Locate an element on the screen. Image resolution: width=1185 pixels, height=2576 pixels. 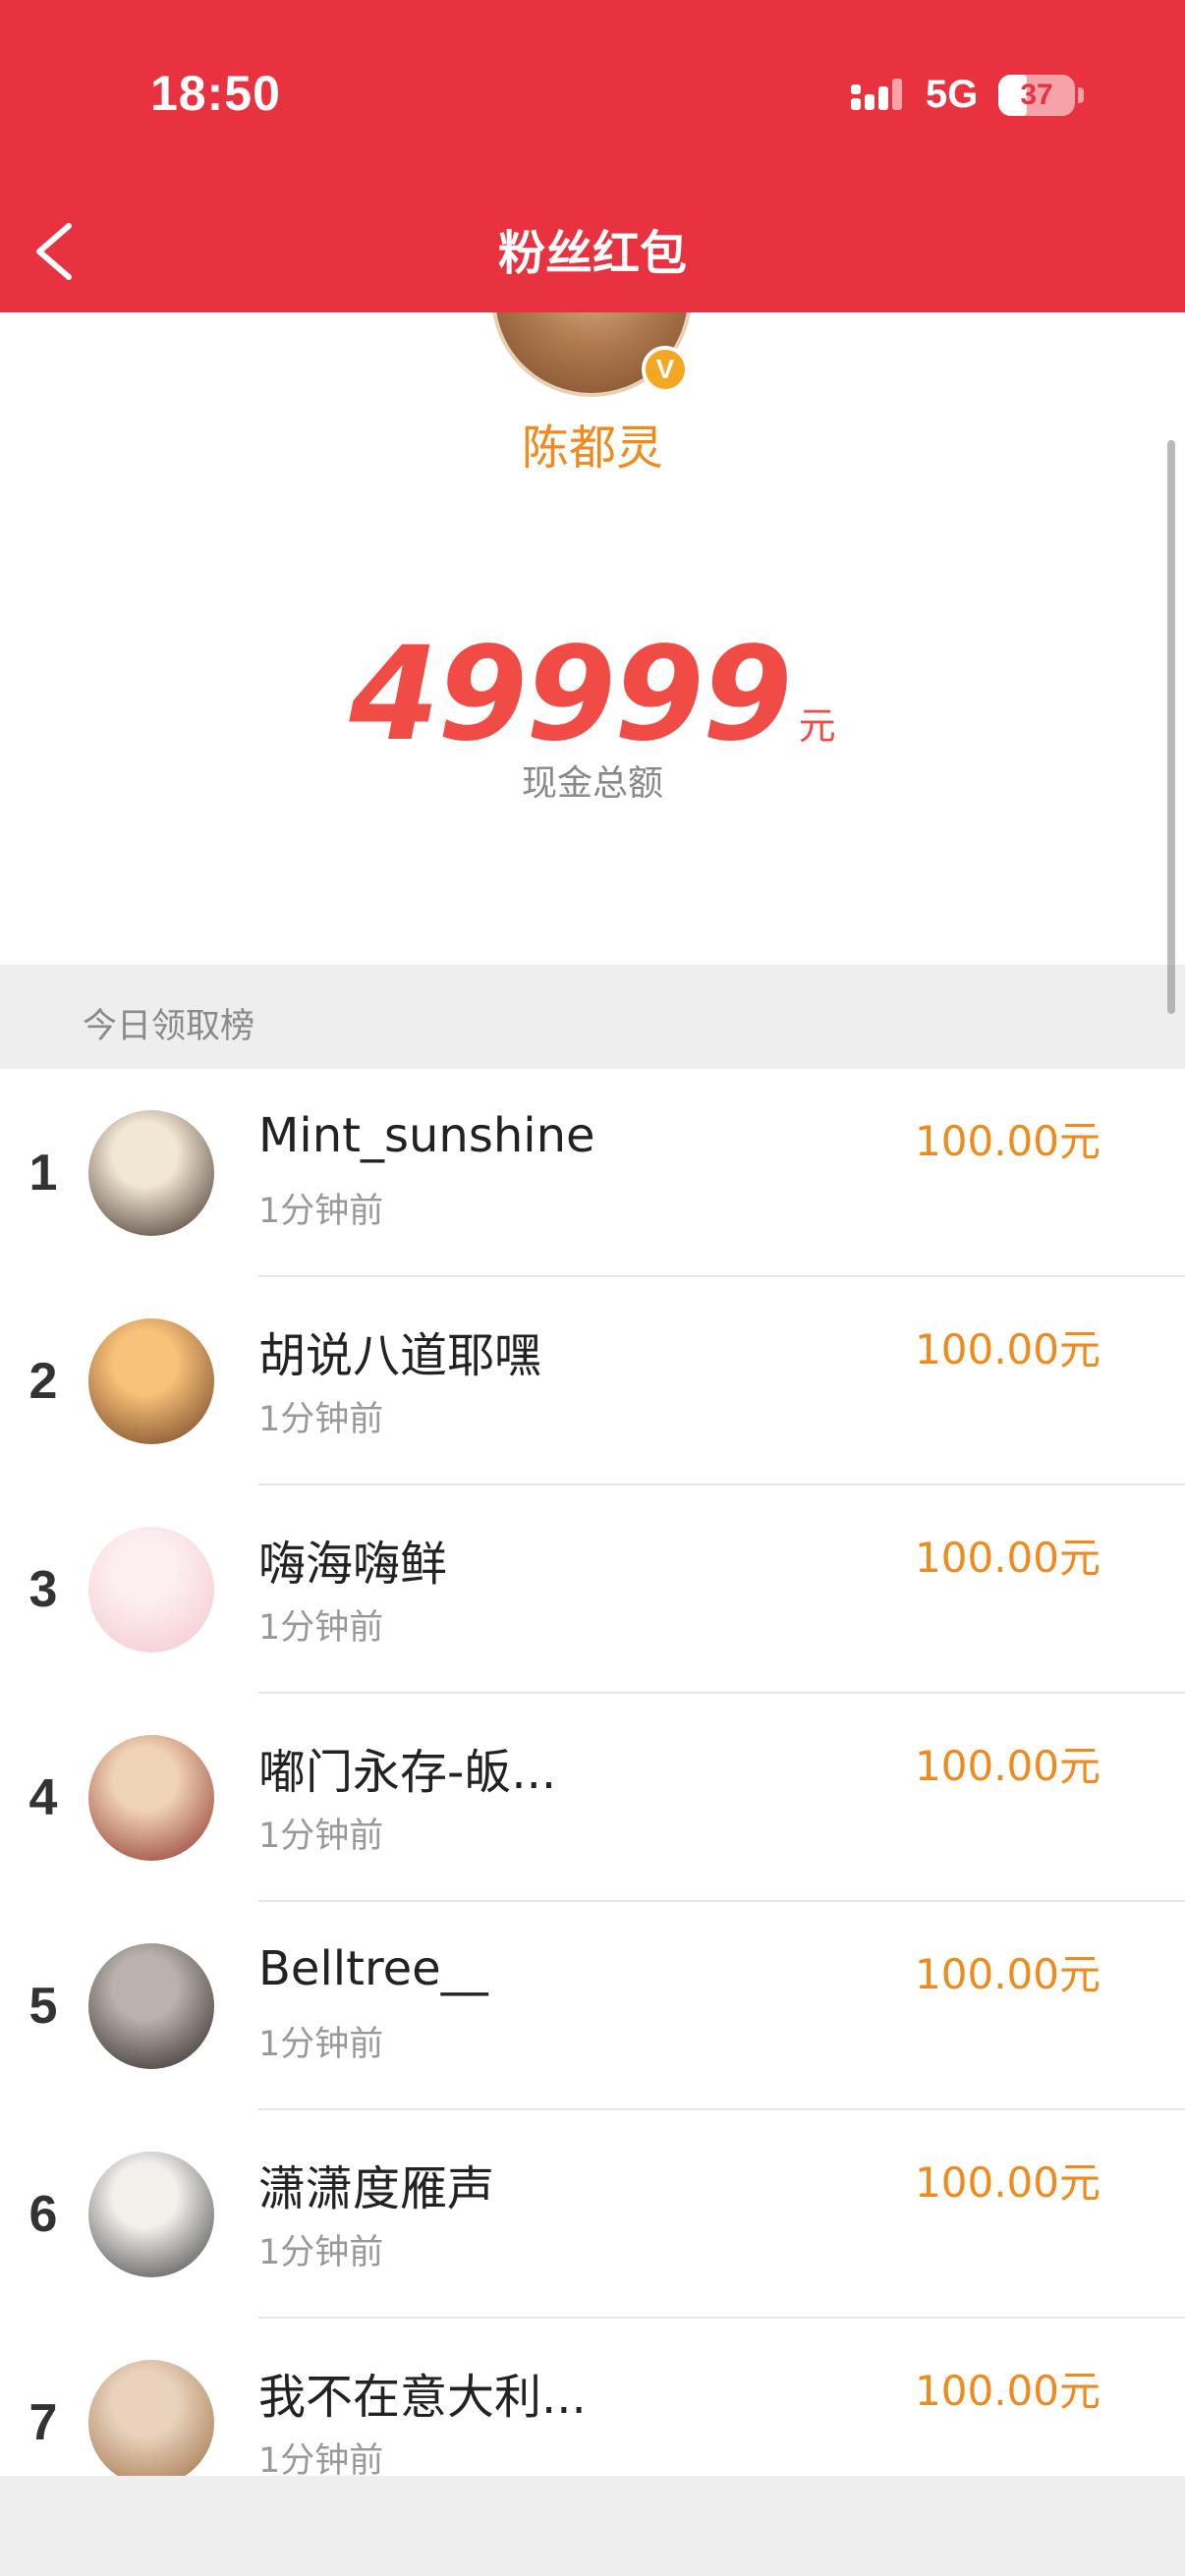
user-name: Belltree__ is located at coordinates (373, 1968).